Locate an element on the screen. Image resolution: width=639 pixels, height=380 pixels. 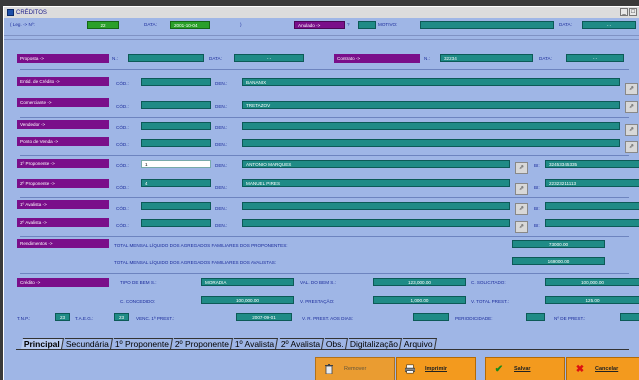
check-icon: ✔ is located at coordinates (499, 369).